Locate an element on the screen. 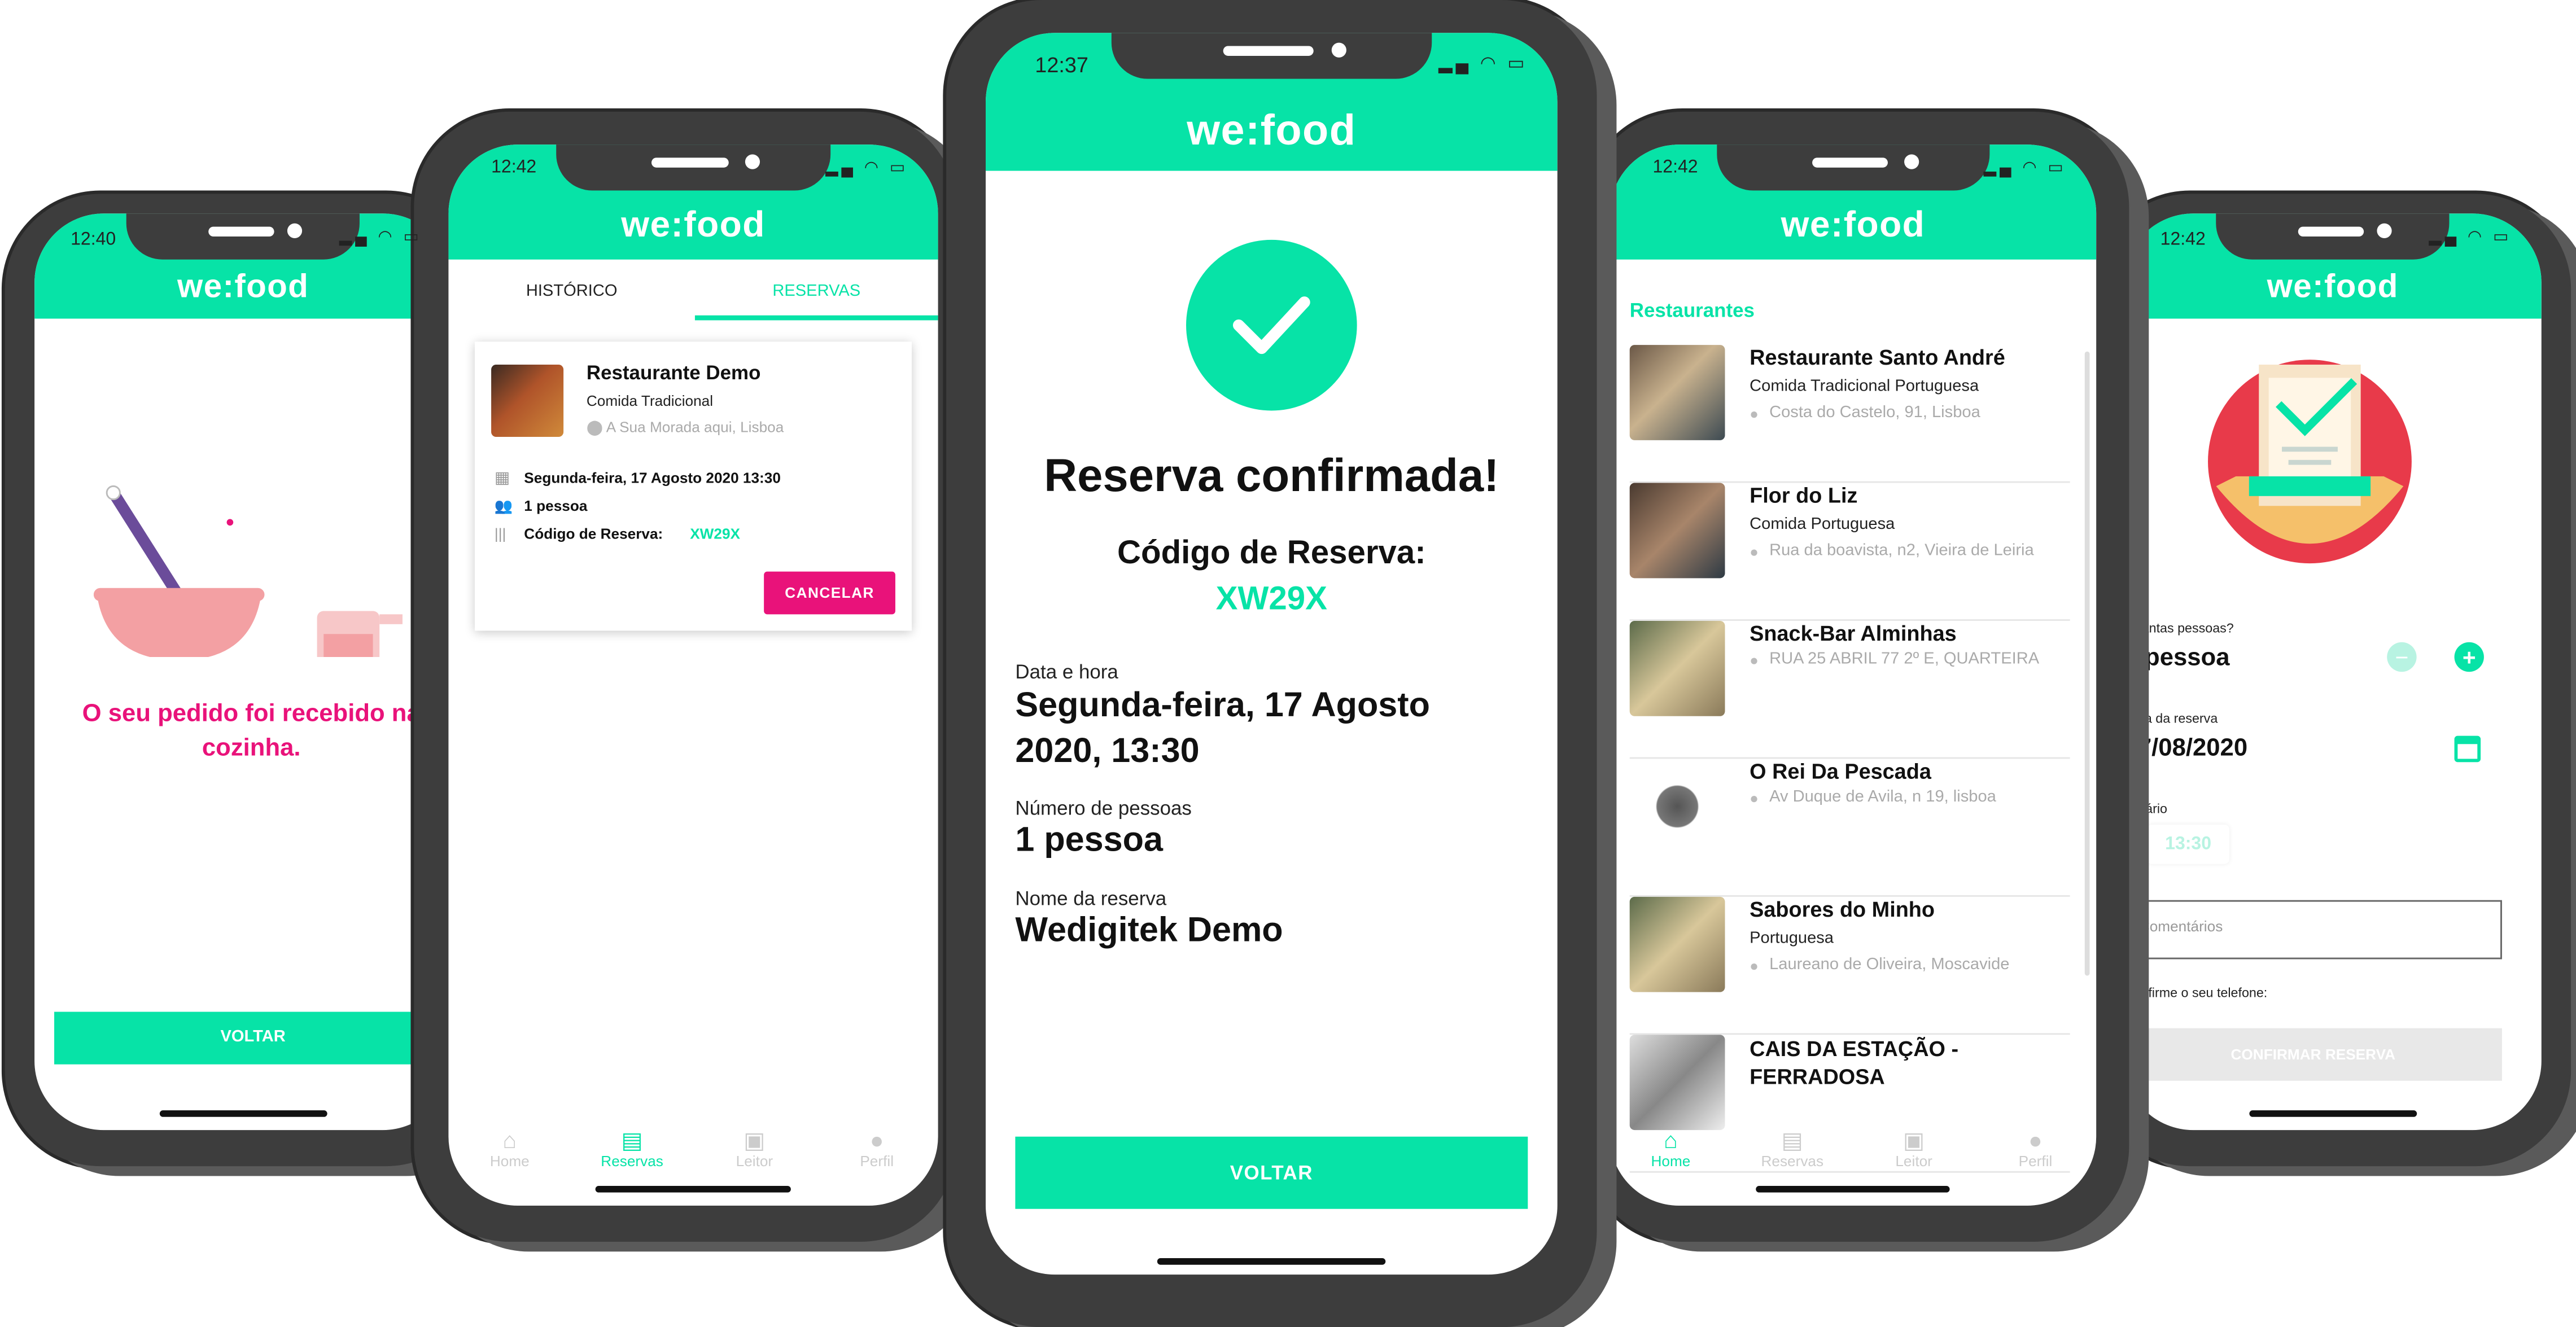  mixing-bowl-illustration is located at coordinates (257, 565).